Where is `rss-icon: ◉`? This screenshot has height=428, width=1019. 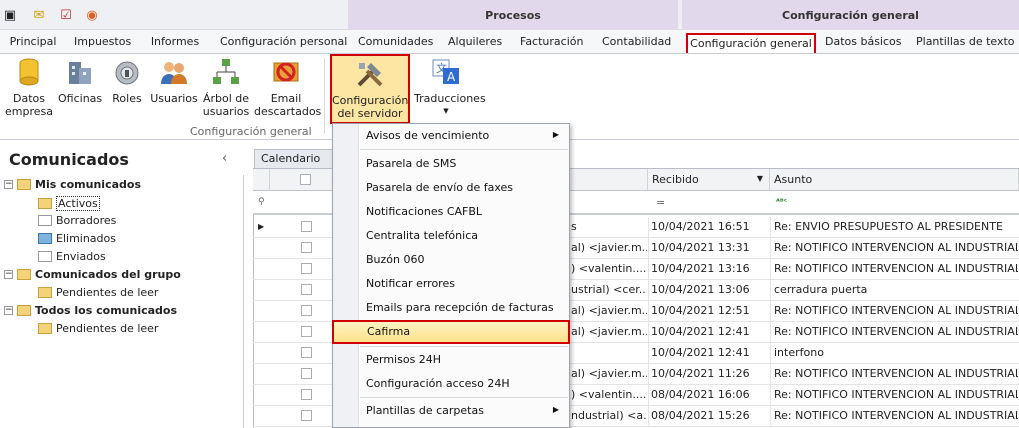 rss-icon: ◉ is located at coordinates (92, 15).